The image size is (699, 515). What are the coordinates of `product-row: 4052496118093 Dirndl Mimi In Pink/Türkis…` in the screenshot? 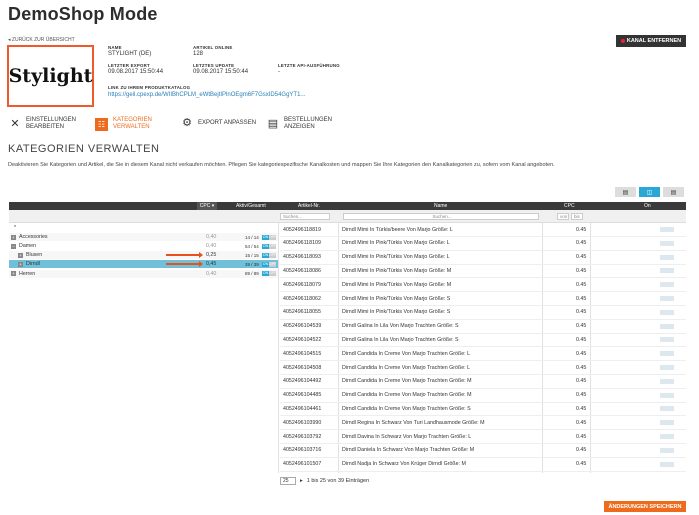 It's located at (483, 258).